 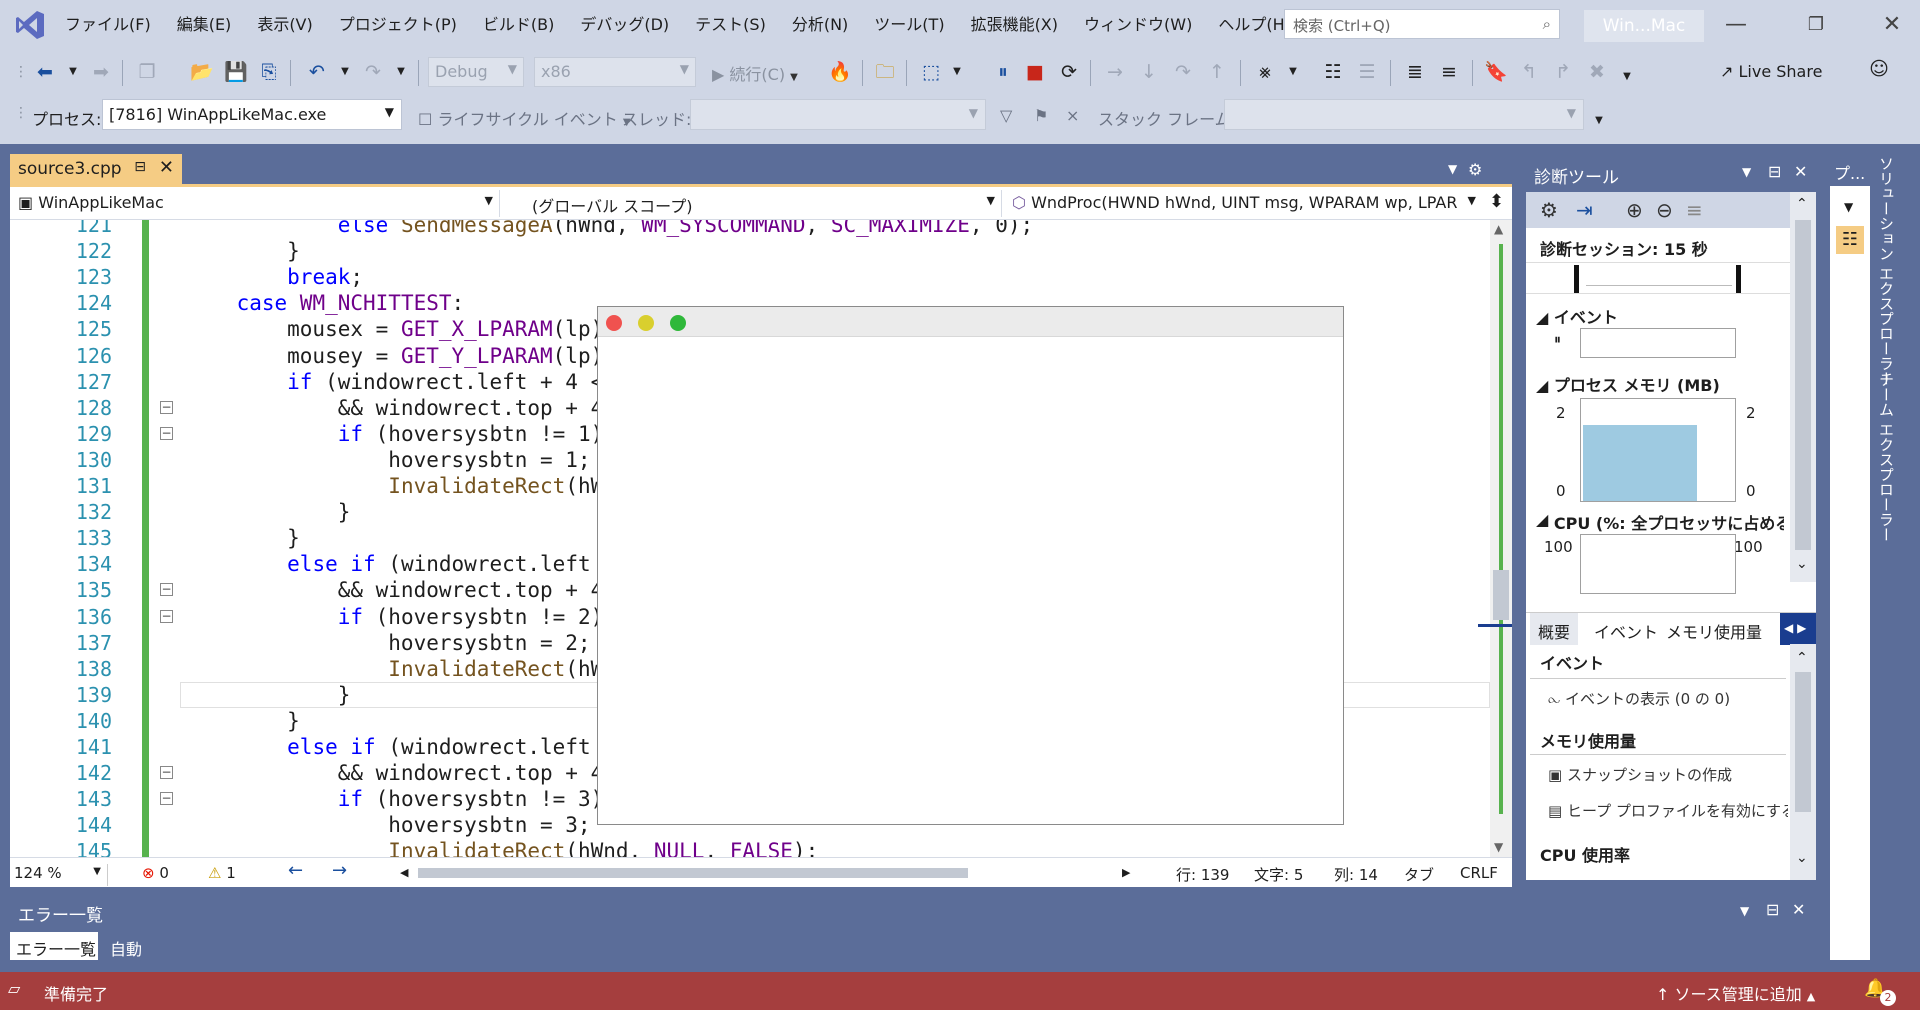 I want to click on configuration-select: Debug ▼, so click(x=476, y=72).